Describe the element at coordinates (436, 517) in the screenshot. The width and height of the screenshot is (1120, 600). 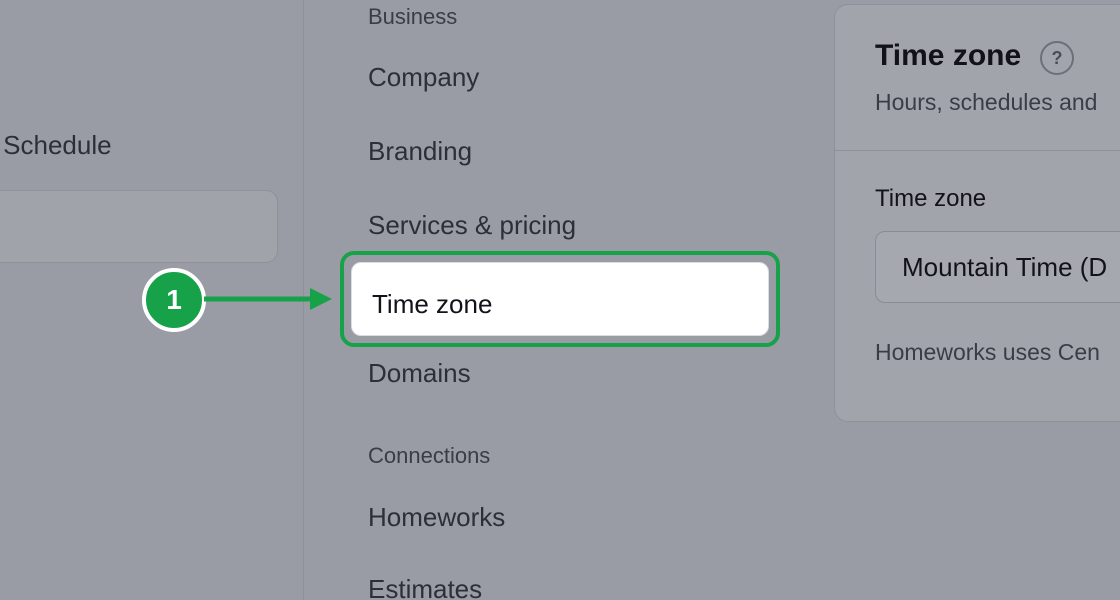
I see `nav-item-homeworks: Homeworks` at that location.